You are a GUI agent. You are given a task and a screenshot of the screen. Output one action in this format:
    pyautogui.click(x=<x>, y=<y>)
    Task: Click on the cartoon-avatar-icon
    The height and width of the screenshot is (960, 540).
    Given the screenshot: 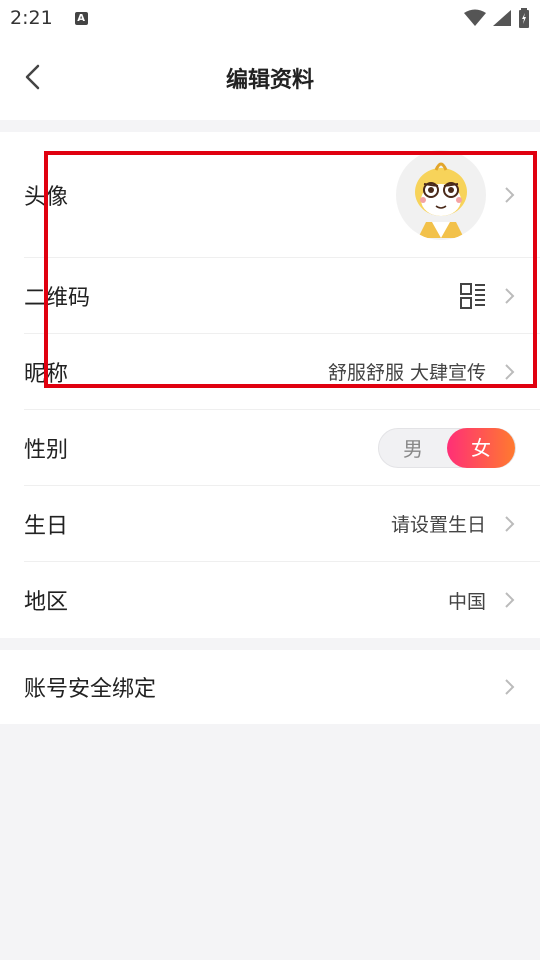 What is the action you would take?
    pyautogui.click(x=441, y=200)
    